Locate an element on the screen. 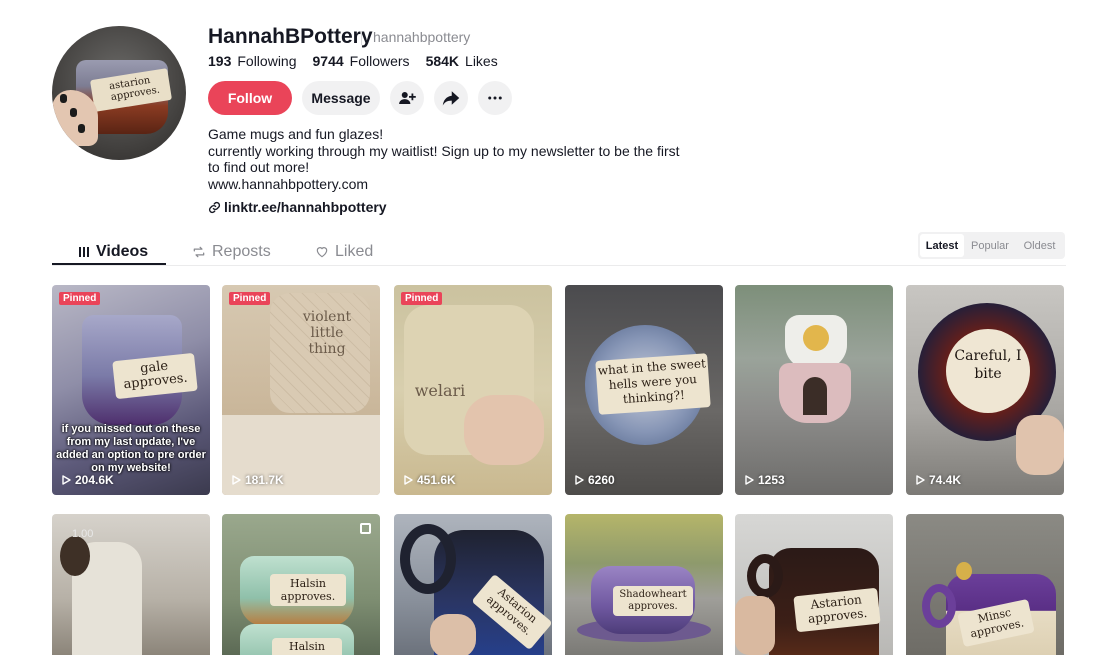  follow-button: Follow is located at coordinates (250, 98).